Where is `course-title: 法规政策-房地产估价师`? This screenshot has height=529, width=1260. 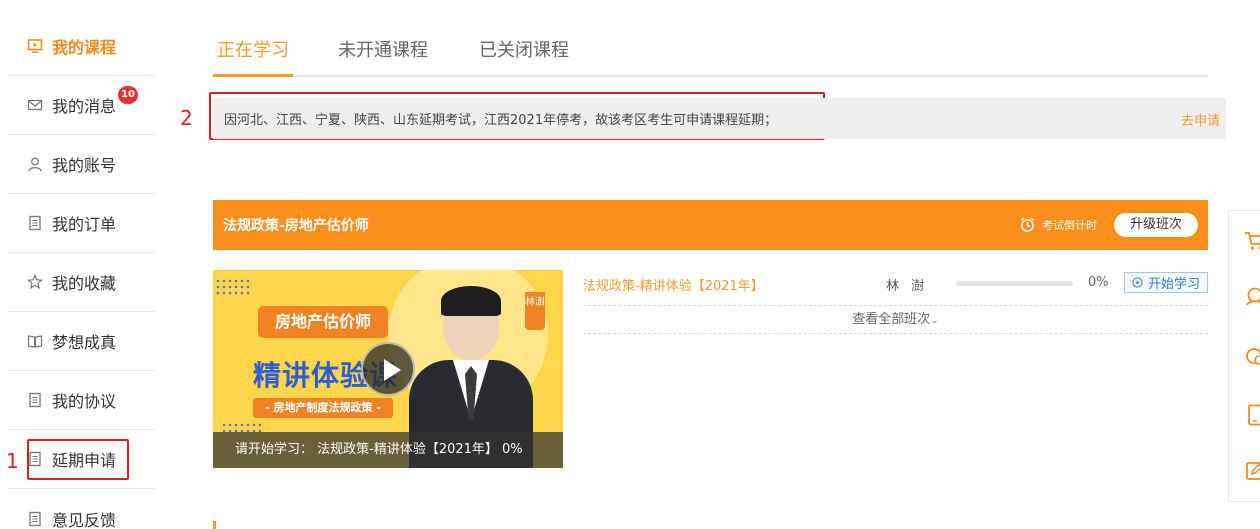 course-title: 法规政策-房地产估价师 is located at coordinates (296, 226).